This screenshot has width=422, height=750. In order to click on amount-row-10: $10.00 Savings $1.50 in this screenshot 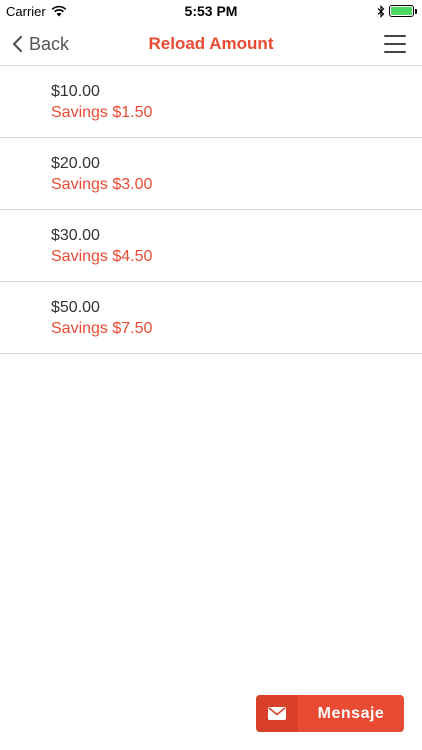, I will do `click(211, 102)`.